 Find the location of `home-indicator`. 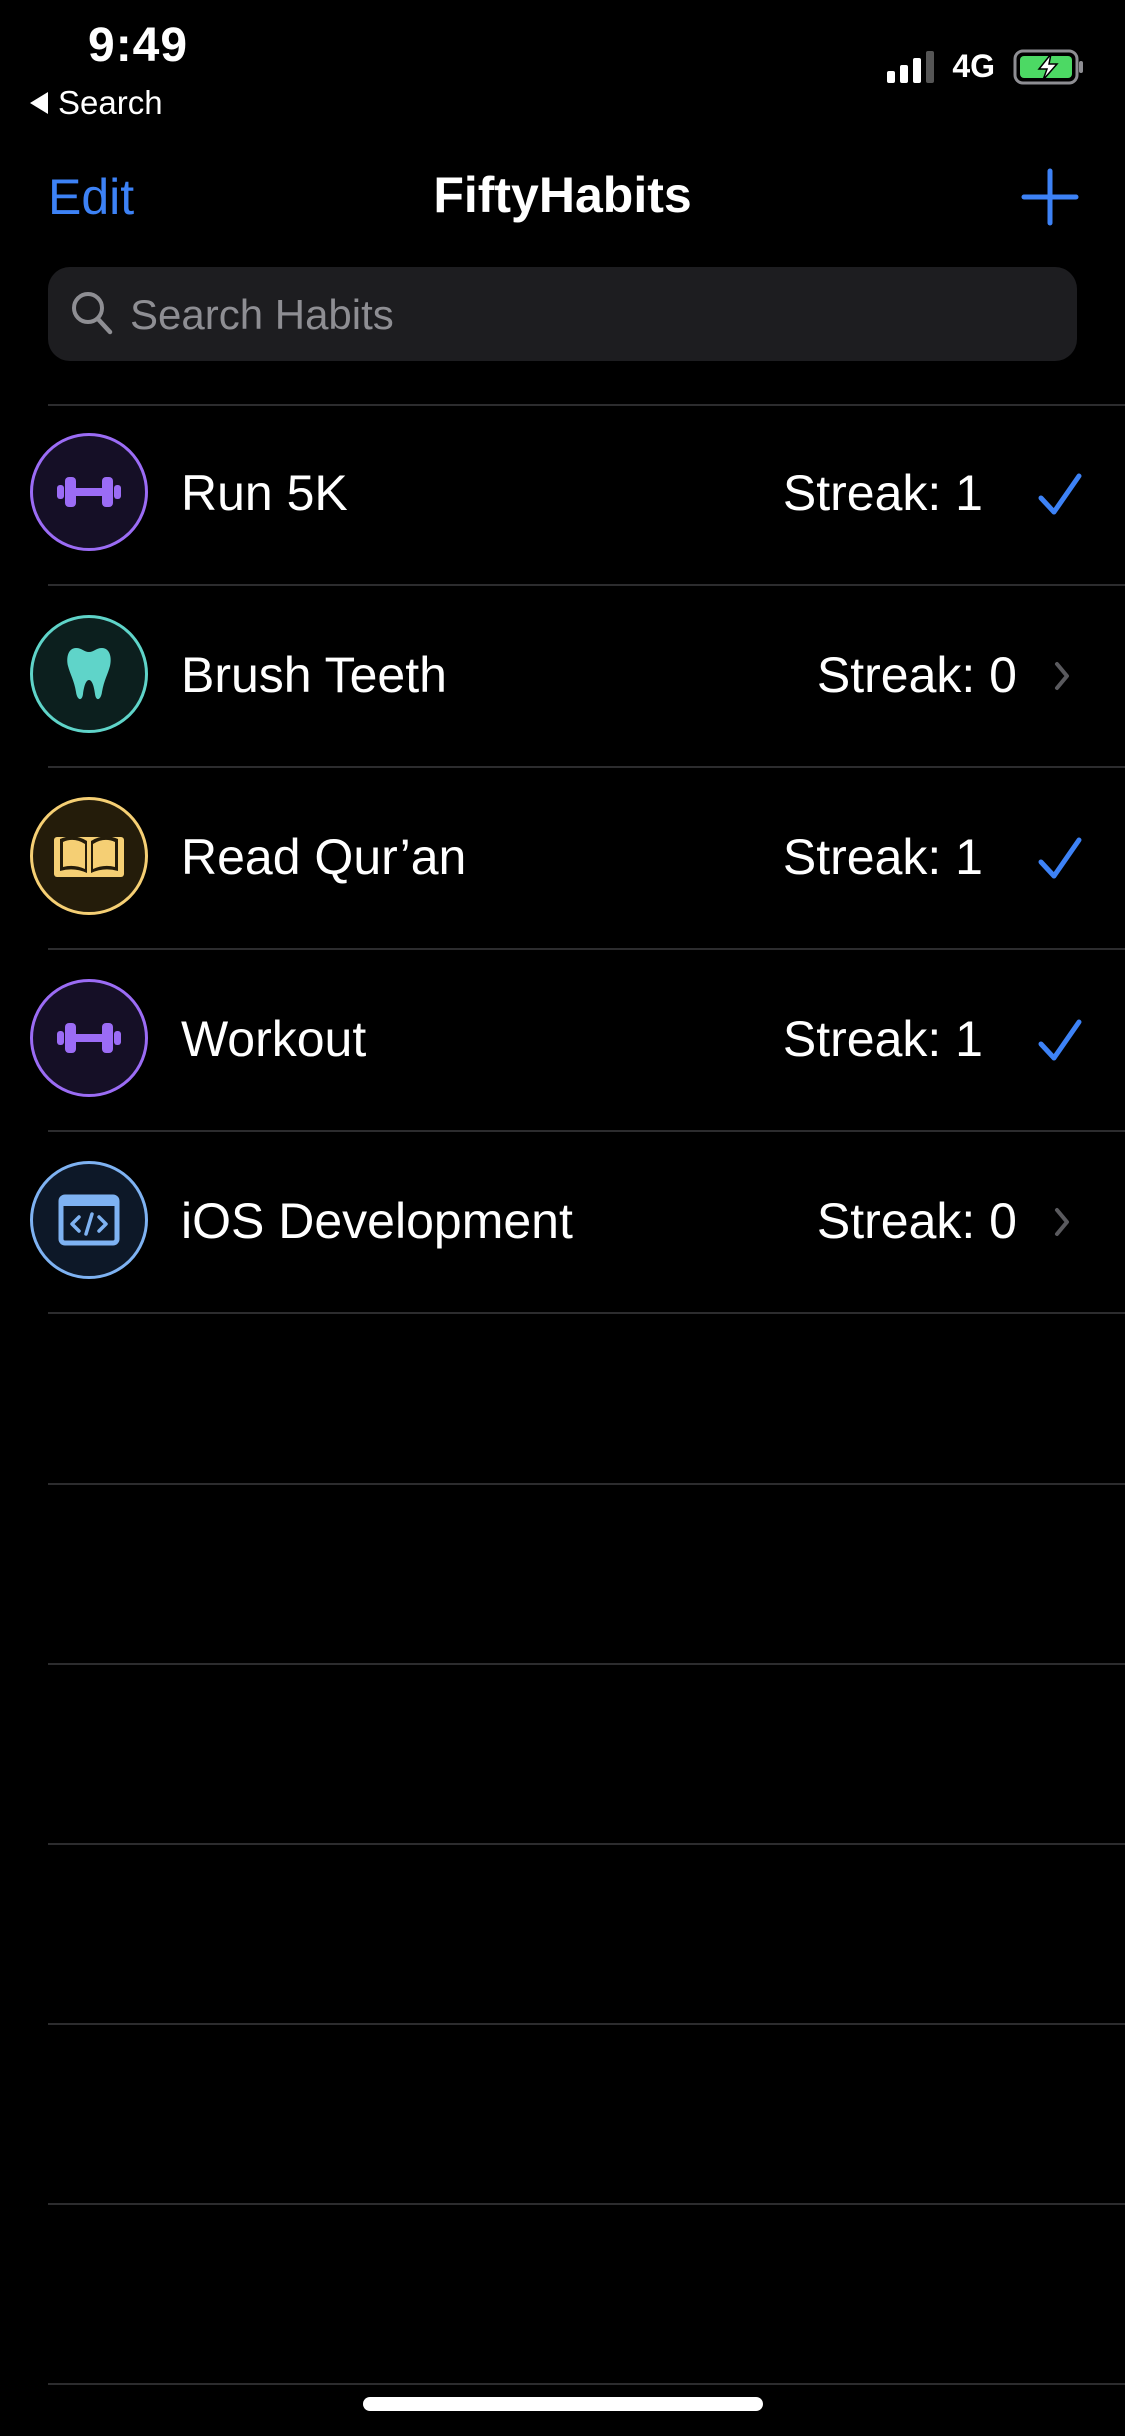

home-indicator is located at coordinates (563, 2404).